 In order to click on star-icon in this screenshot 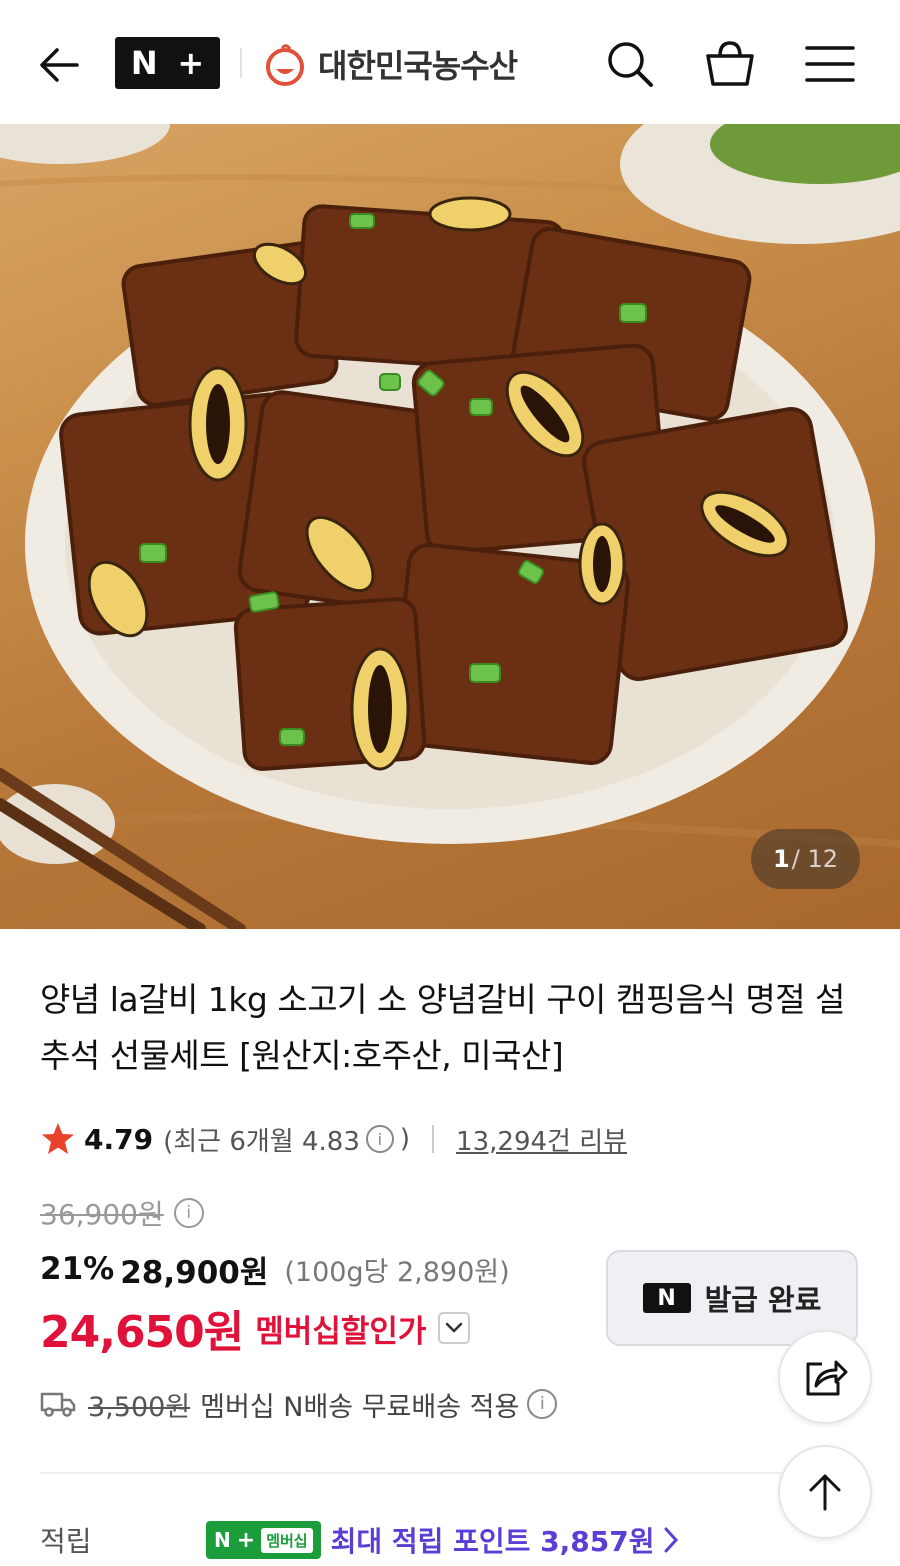, I will do `click(58, 1138)`.